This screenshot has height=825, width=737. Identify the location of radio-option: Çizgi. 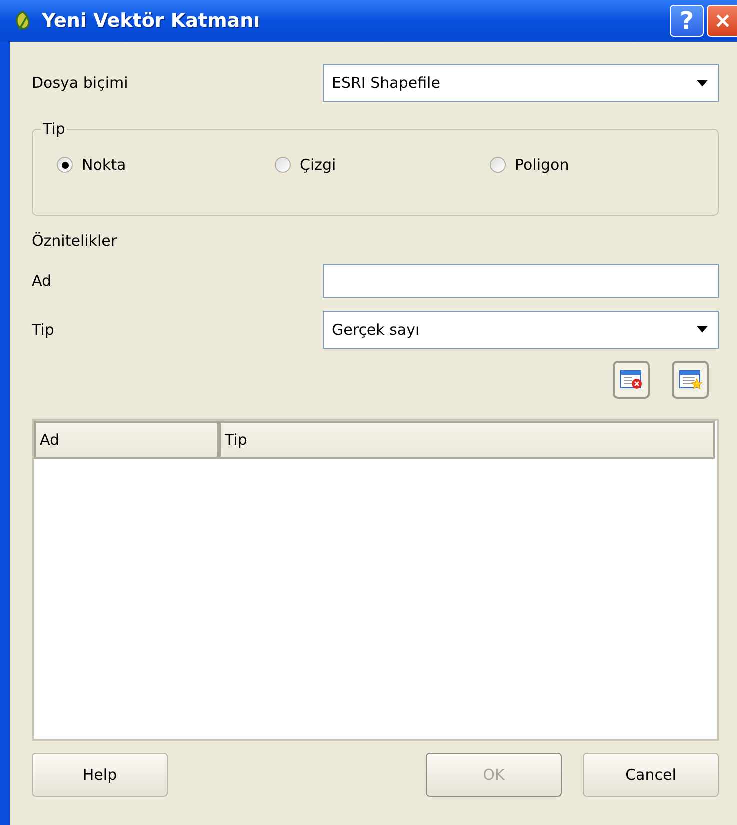
(382, 165).